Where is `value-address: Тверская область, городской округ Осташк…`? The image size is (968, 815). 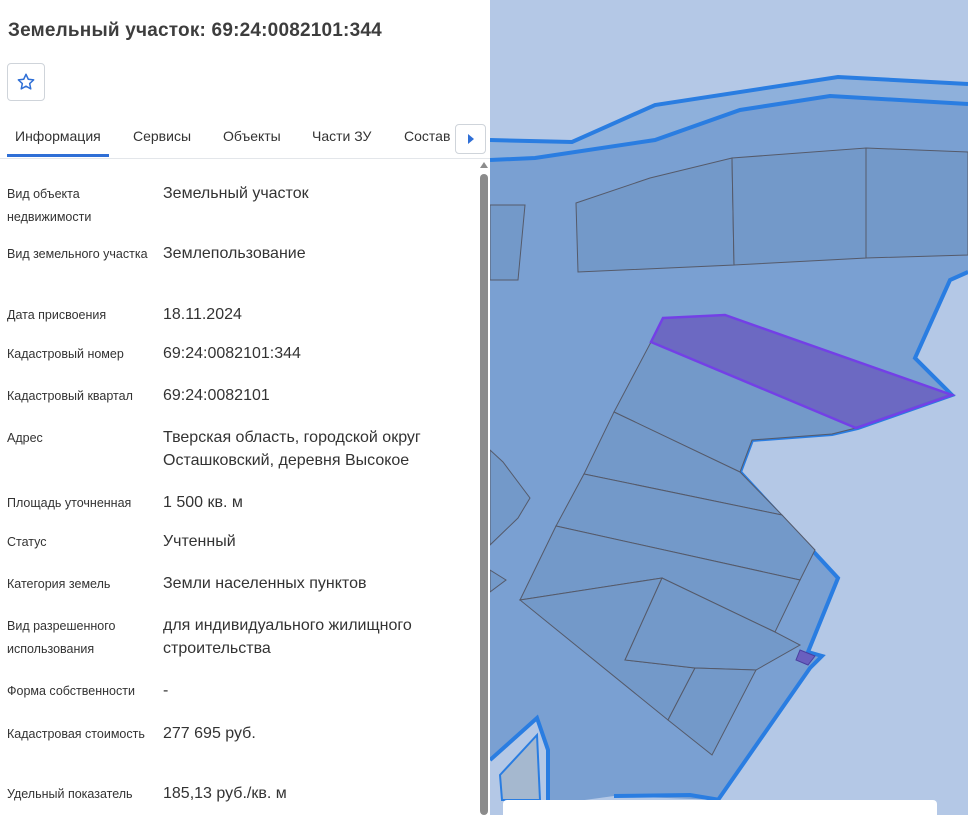 value-address: Тверская область, городской округ Осташк… is located at coordinates (292, 449).